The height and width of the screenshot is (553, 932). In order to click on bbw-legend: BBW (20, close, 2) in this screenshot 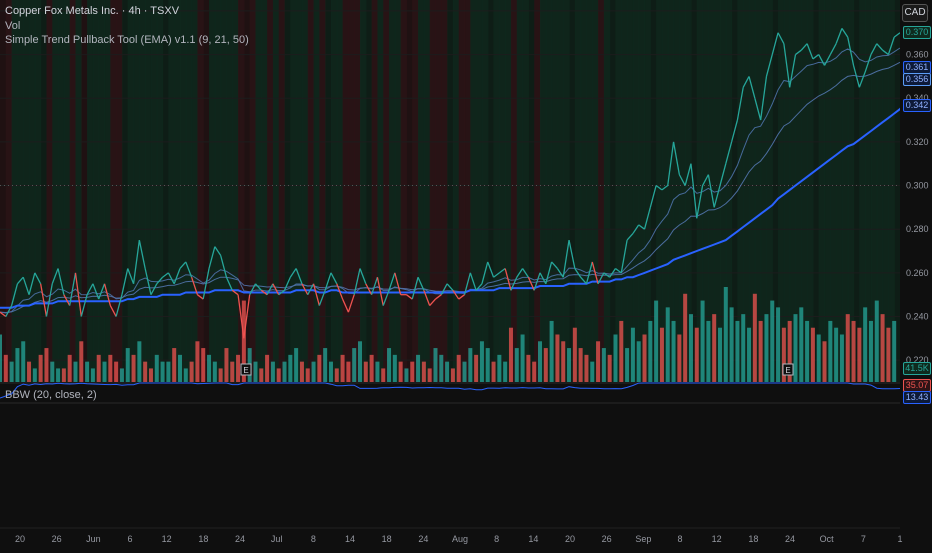, I will do `click(51, 395)`.